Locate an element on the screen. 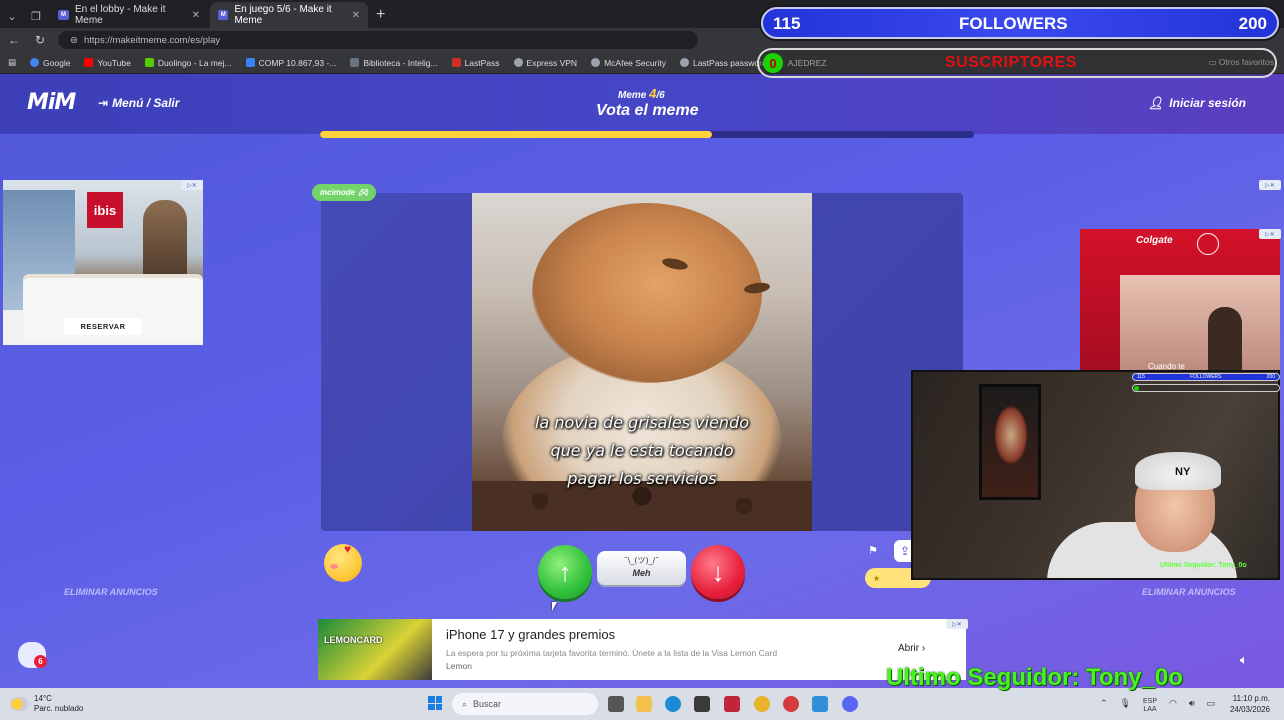  ny-logo-icon: NY is located at coordinates (1183, 472).